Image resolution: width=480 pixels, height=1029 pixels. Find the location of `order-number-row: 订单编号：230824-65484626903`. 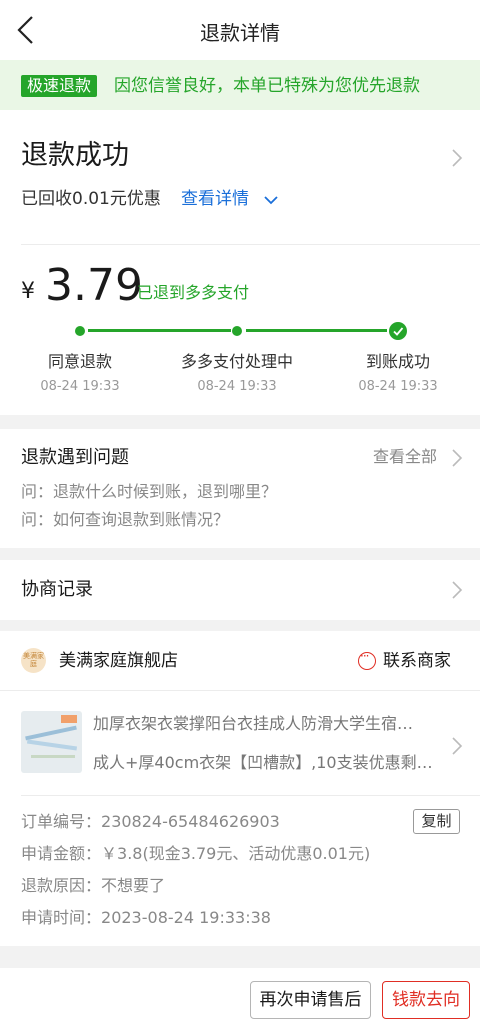

order-number-row: 订单编号：230824-65484626903 is located at coordinates (150, 822).